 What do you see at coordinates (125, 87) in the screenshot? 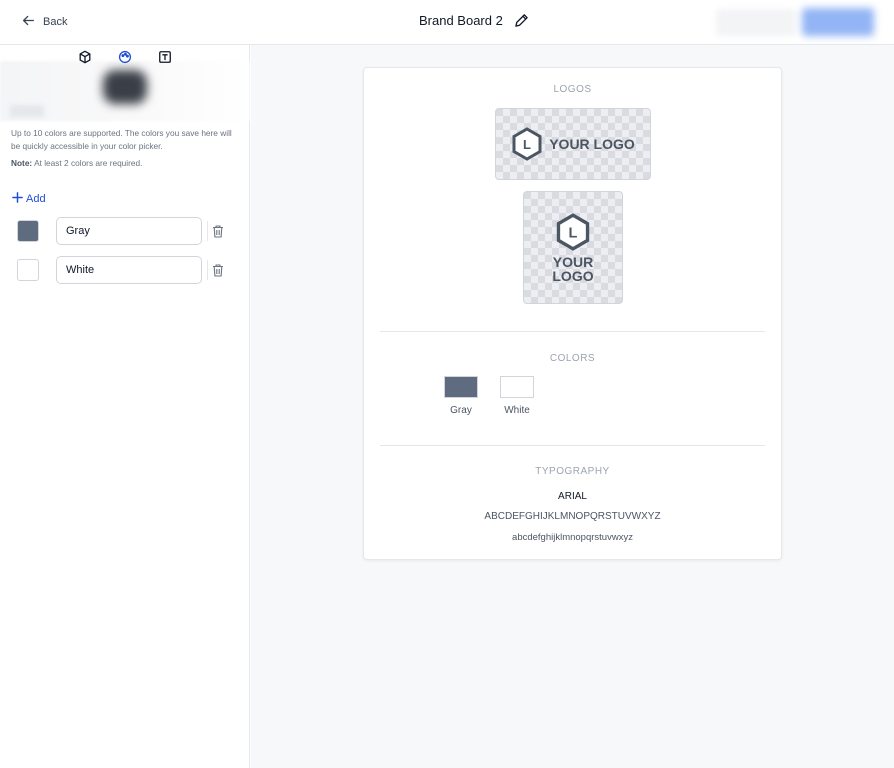
I see `blurred-thumbnail` at bounding box center [125, 87].